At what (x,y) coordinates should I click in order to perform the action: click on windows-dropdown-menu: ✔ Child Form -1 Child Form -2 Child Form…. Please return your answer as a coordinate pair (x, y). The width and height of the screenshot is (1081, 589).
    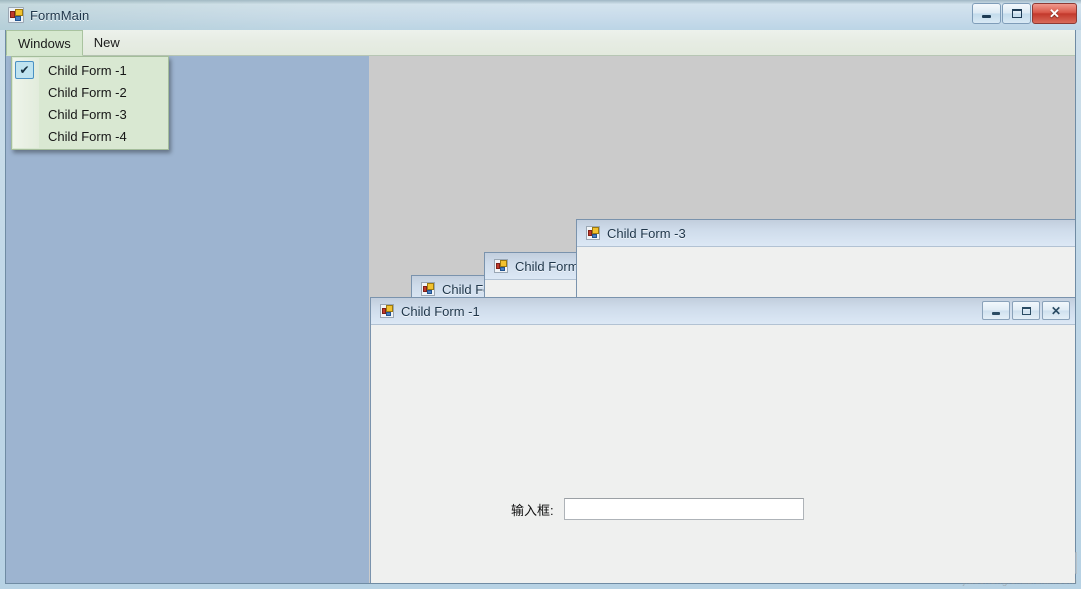
    Looking at the image, I should click on (90, 103).